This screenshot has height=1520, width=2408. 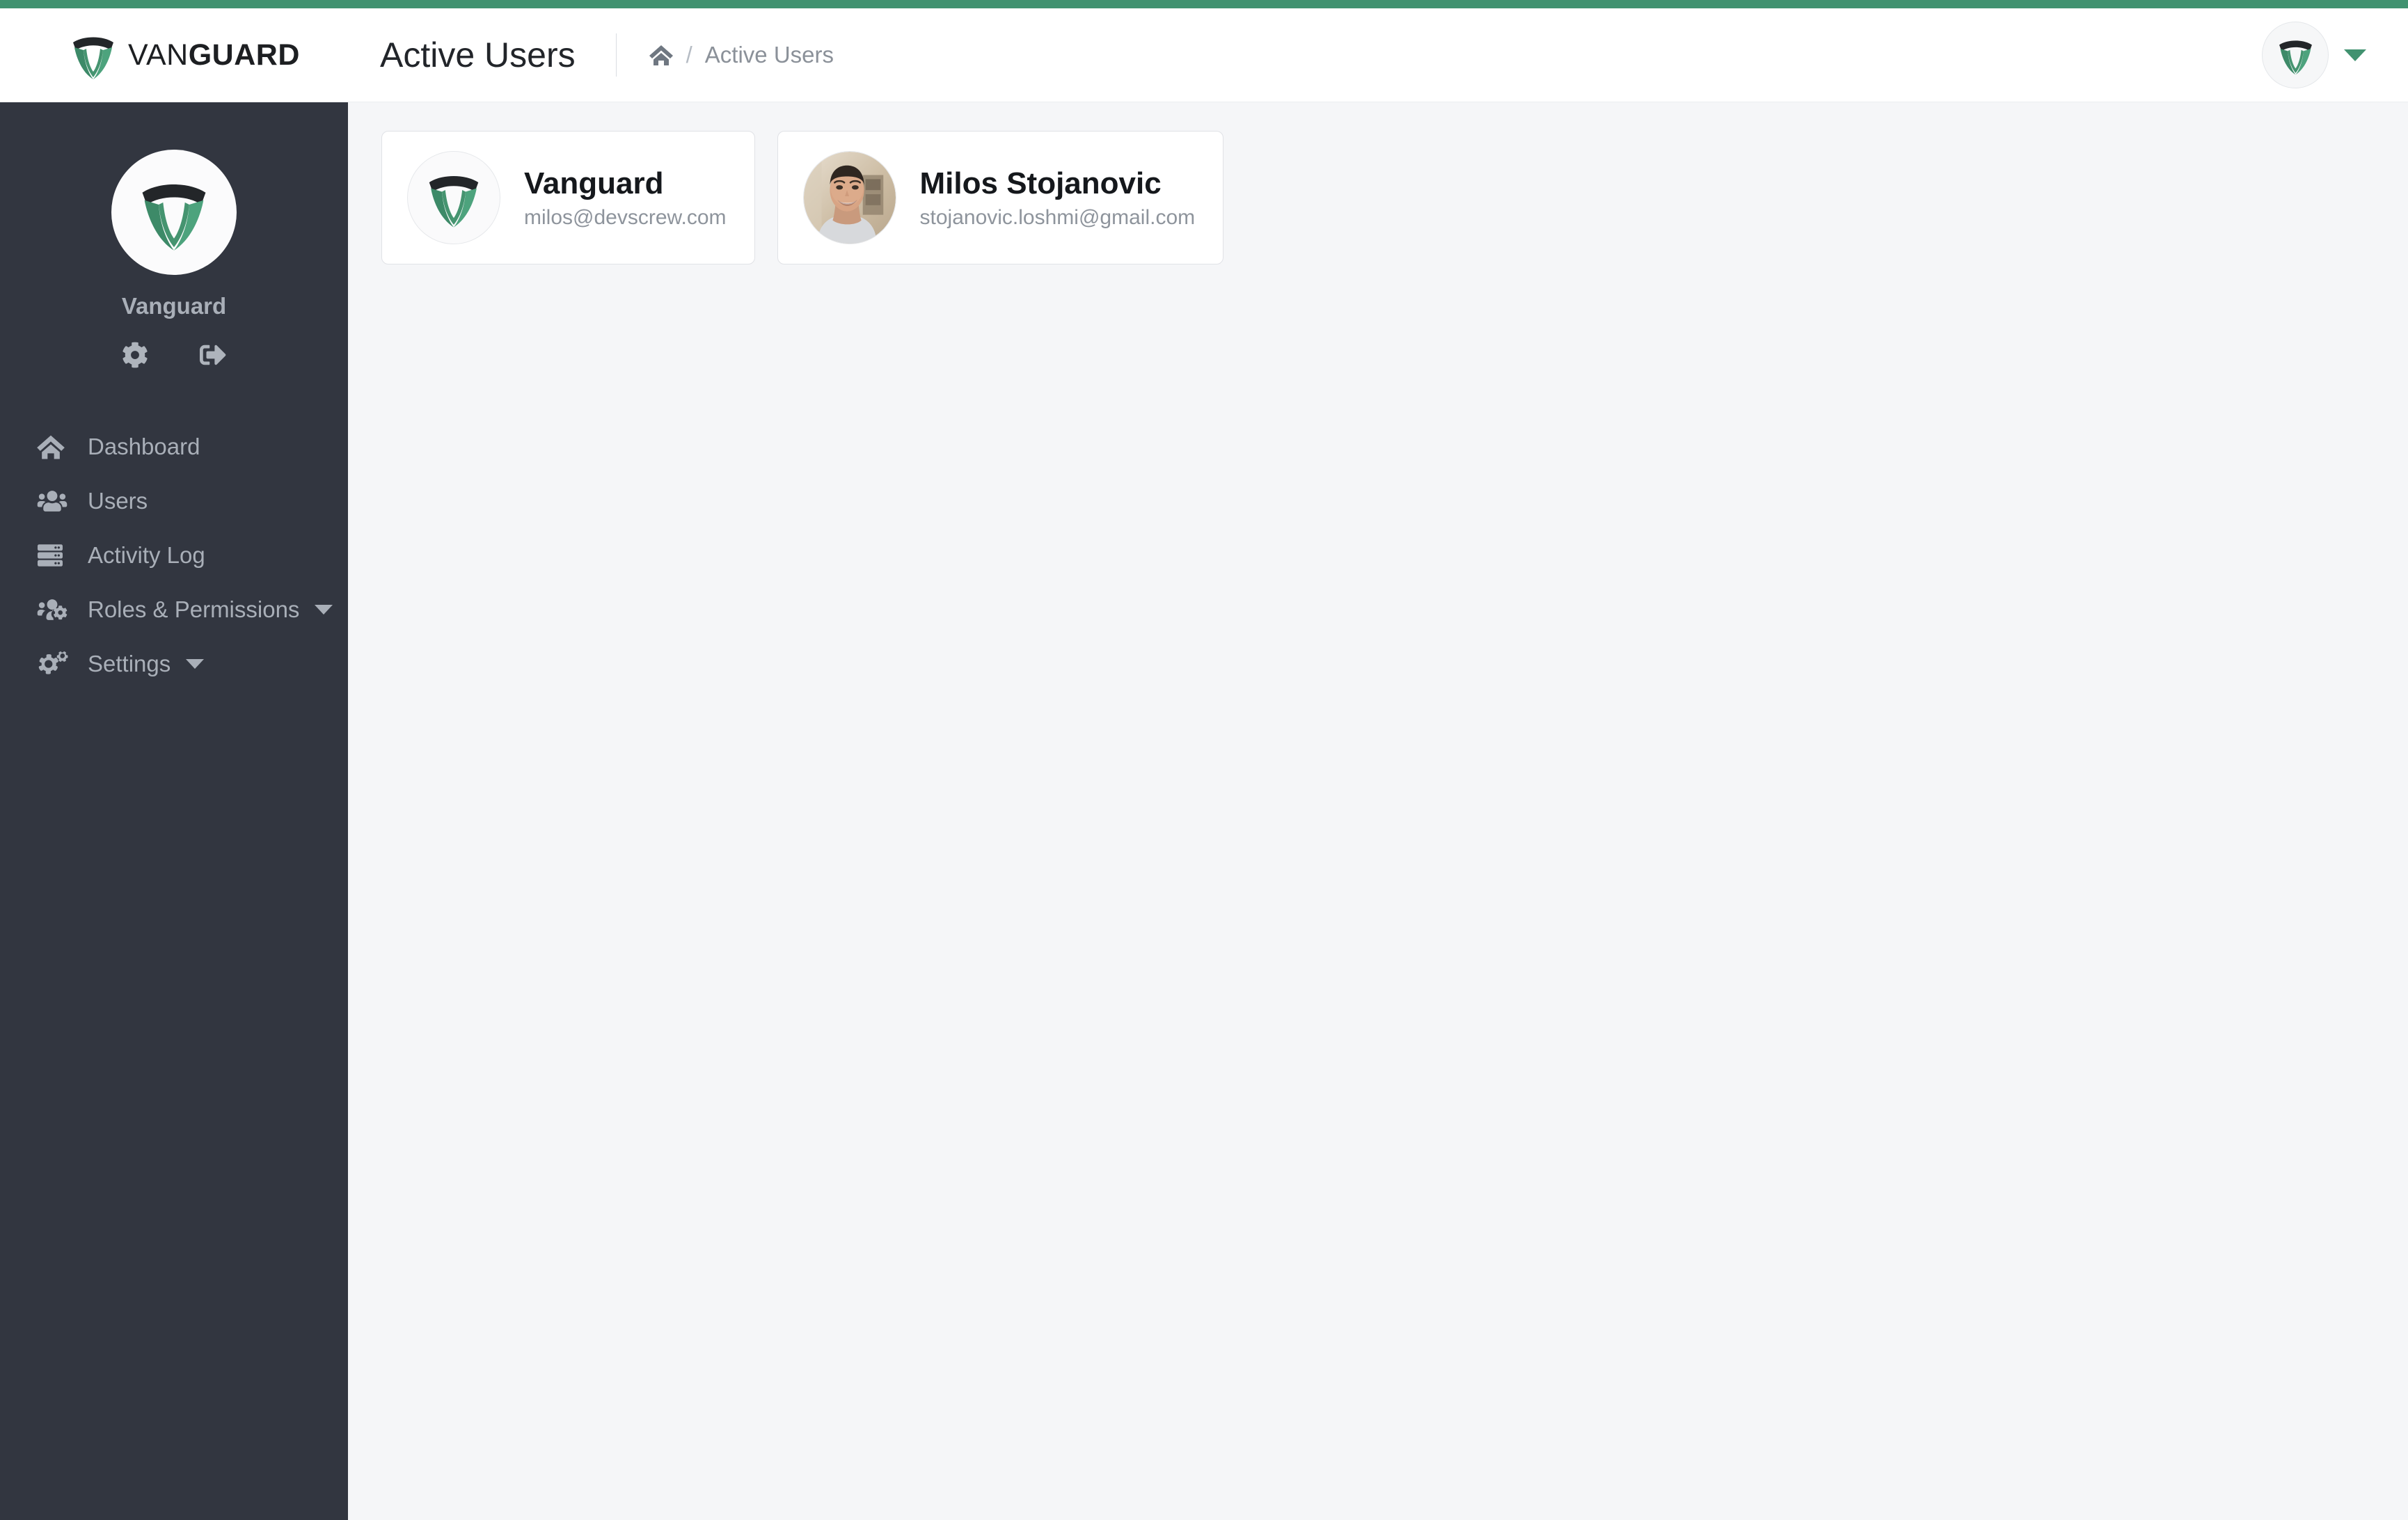 I want to click on sidebar-item-users: Users, so click(x=174, y=501).